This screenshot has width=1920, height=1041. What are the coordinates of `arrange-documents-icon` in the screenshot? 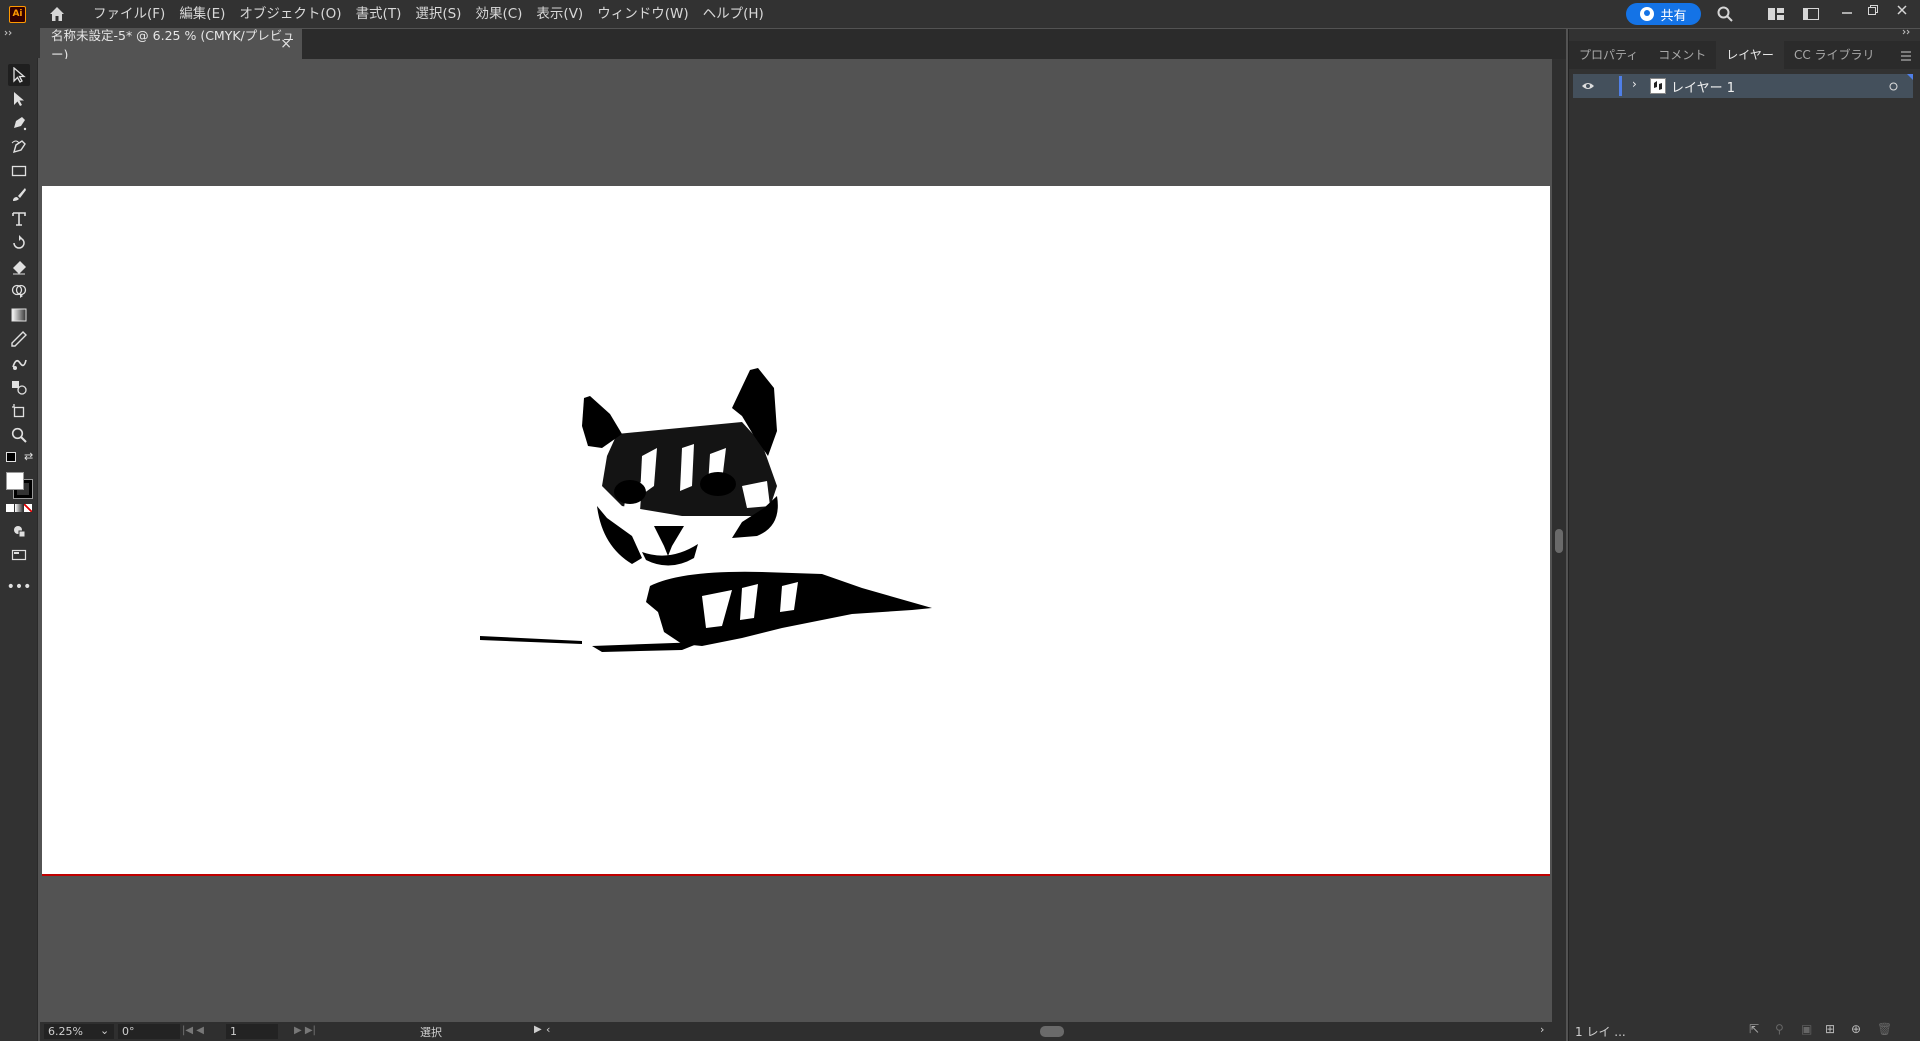 It's located at (1776, 14).